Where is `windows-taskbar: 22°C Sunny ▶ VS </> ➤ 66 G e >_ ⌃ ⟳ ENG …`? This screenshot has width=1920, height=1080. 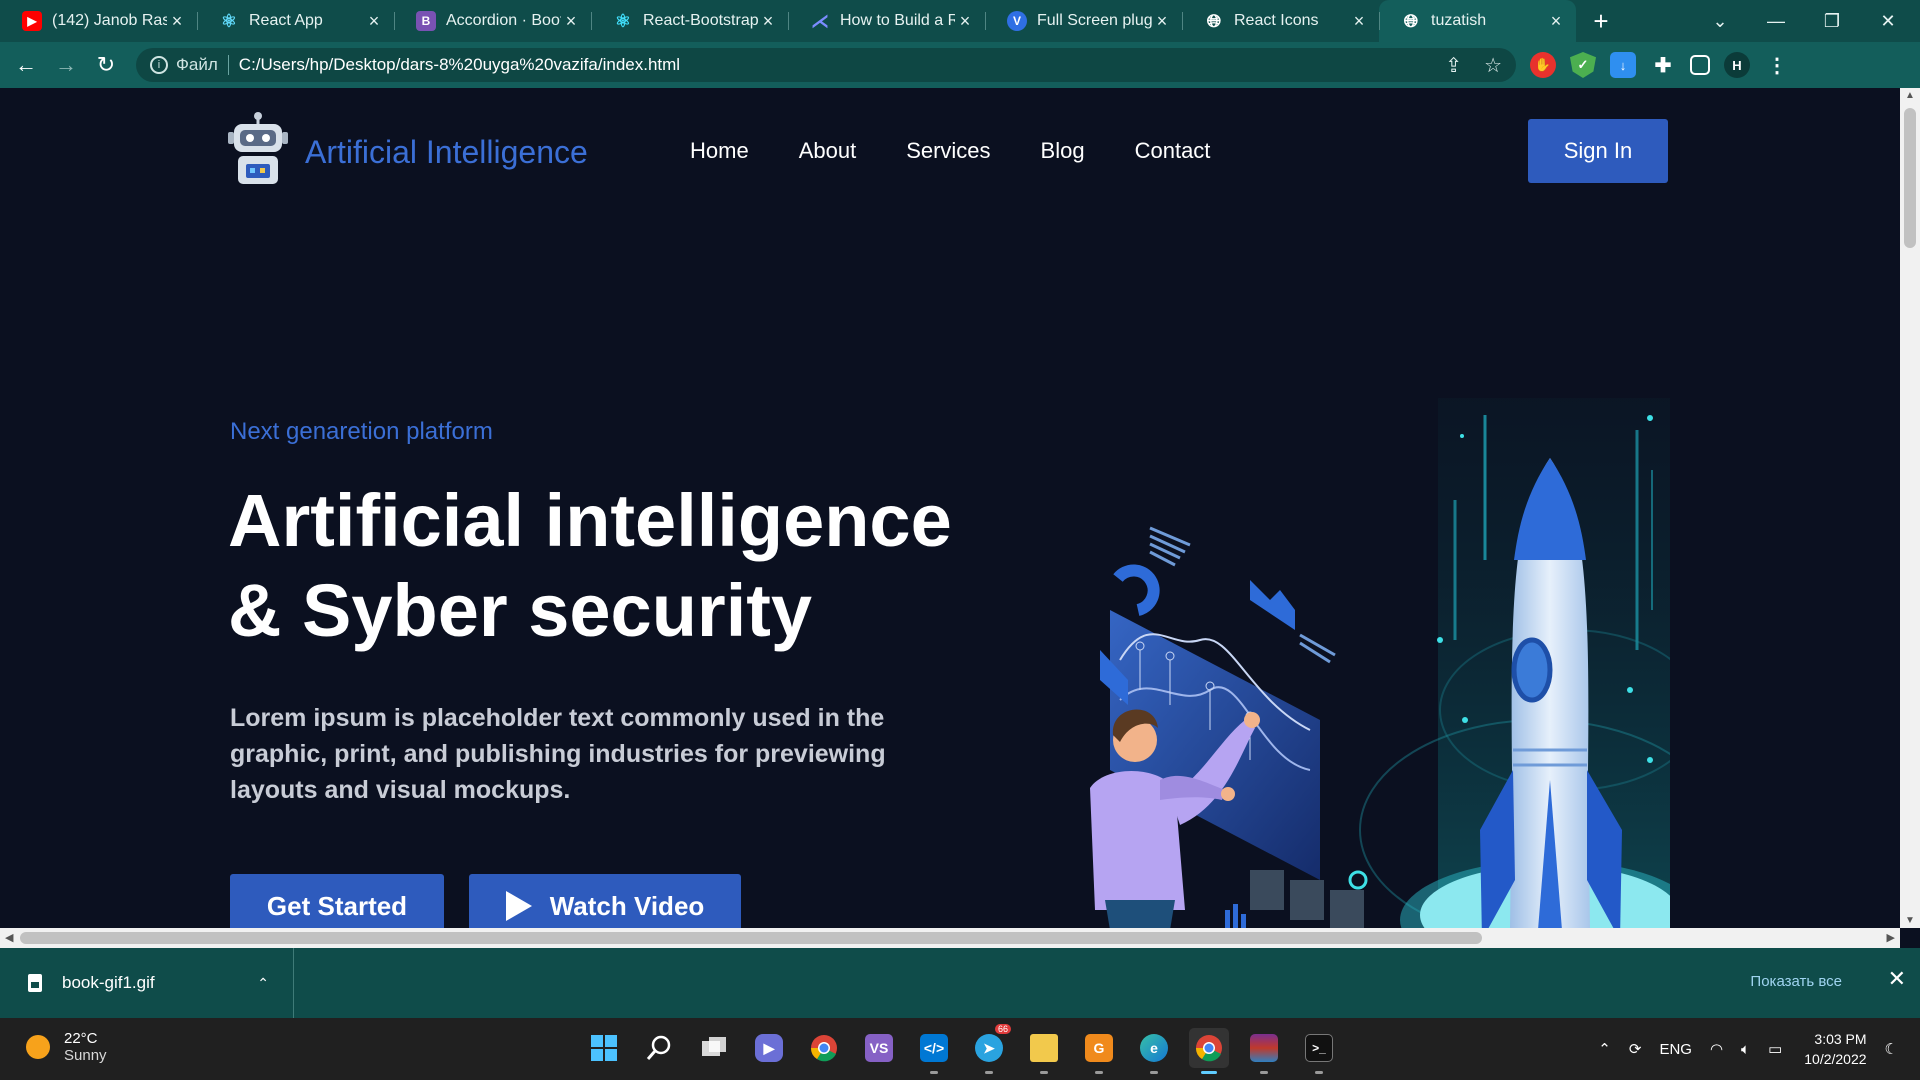
windows-taskbar: 22°C Sunny ▶ VS </> ➤ 66 G e >_ ⌃ ⟳ ENG … is located at coordinates (960, 1049).